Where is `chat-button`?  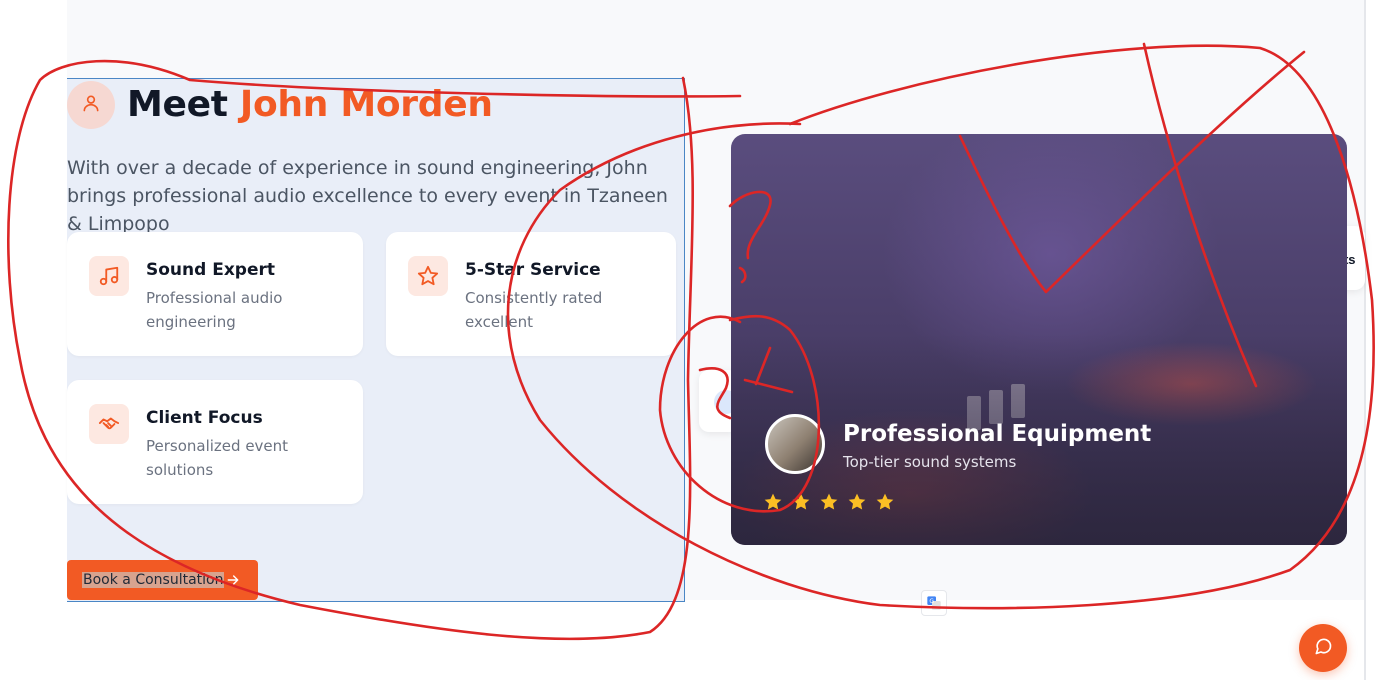 chat-button is located at coordinates (1323, 648).